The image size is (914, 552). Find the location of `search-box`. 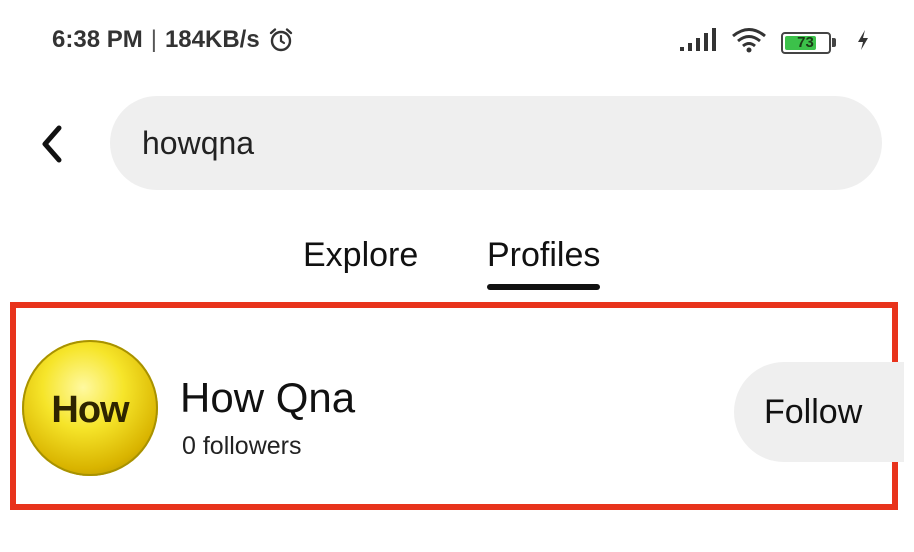

search-box is located at coordinates (496, 143).